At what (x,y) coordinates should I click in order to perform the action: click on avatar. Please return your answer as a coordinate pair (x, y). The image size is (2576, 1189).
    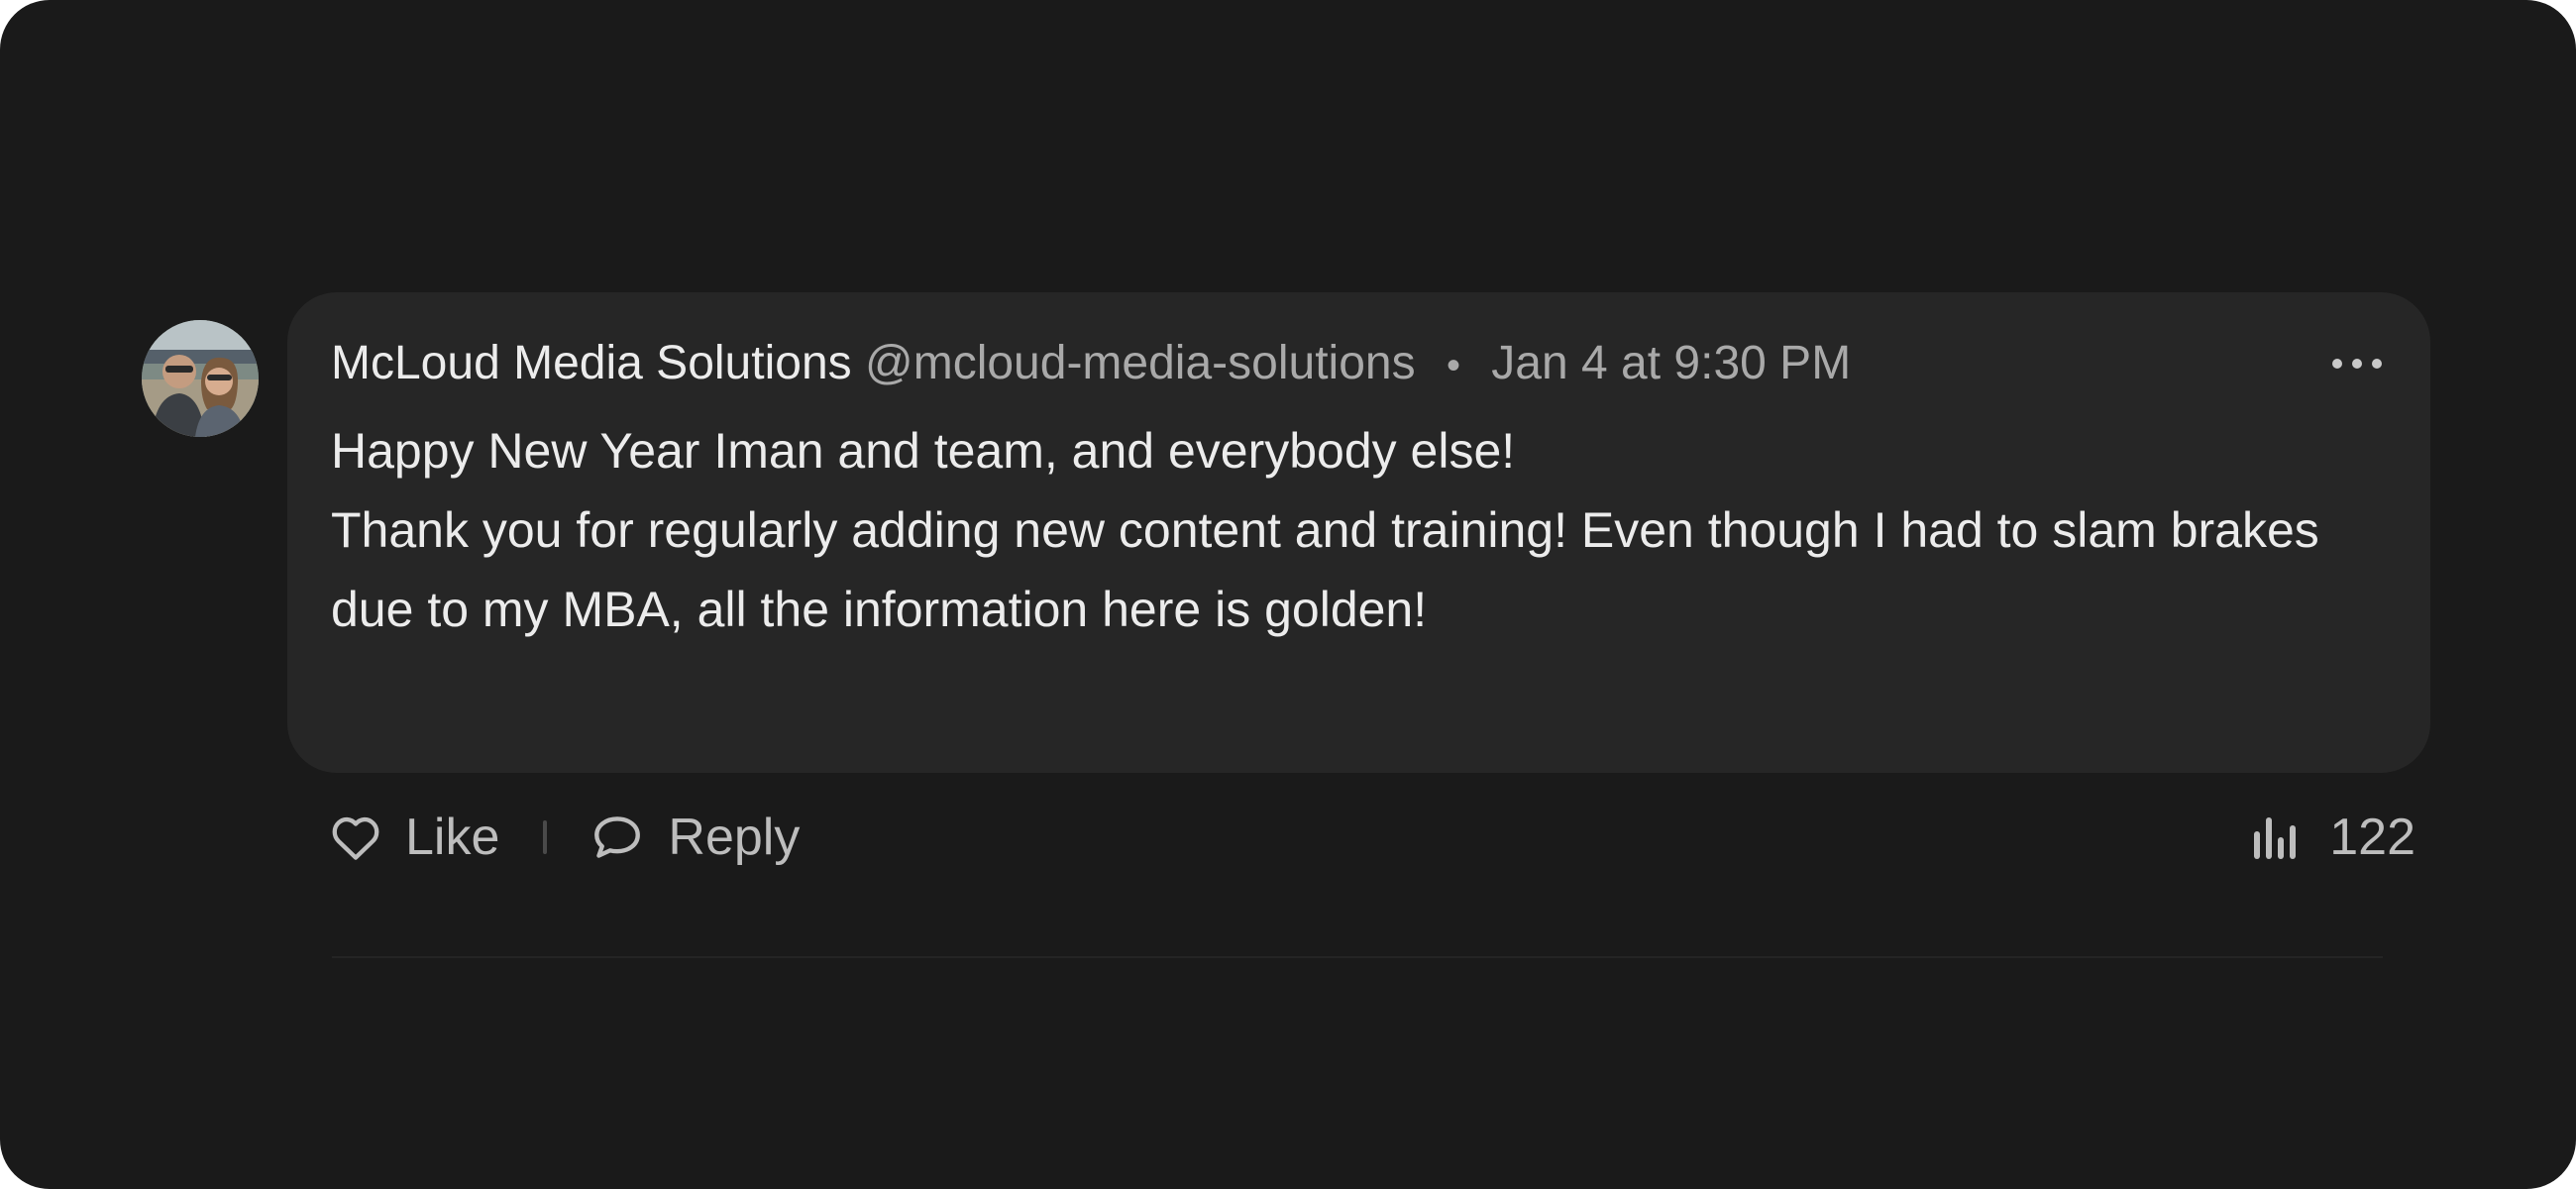
    Looking at the image, I should click on (200, 378).